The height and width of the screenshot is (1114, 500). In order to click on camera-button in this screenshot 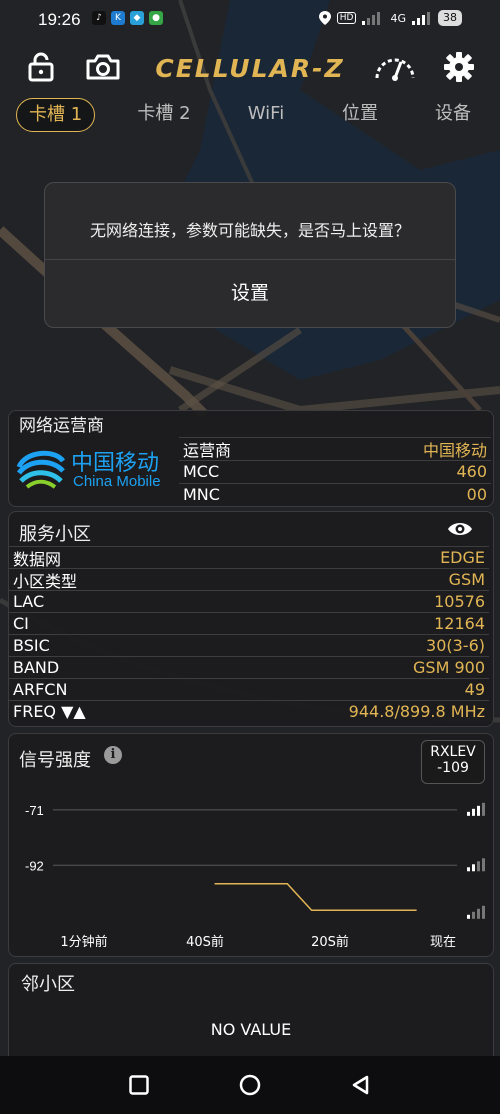, I will do `click(103, 67)`.